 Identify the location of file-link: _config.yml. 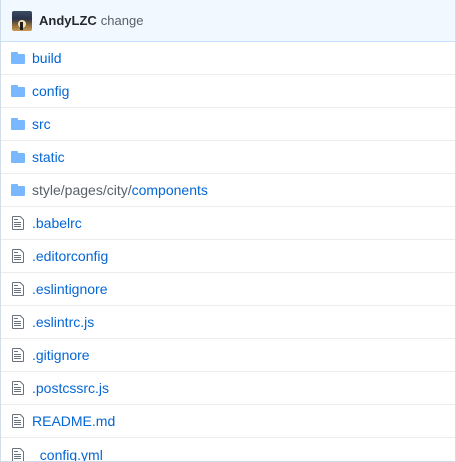
(67, 454).